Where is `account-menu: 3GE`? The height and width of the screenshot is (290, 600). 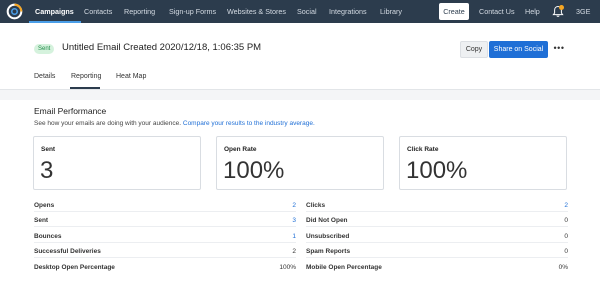
account-menu: 3GE is located at coordinates (583, 11).